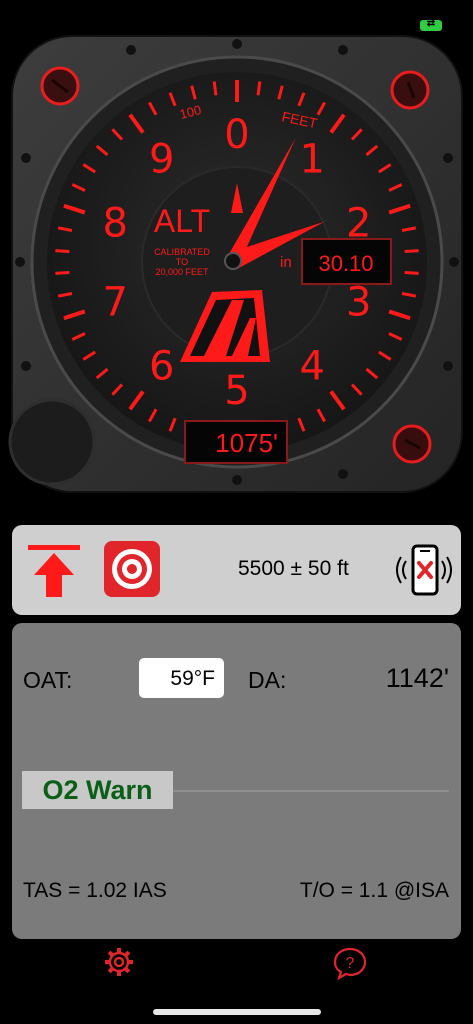 This screenshot has width=473, height=1024. I want to click on density-altitude-value: 1142', so click(417, 678).